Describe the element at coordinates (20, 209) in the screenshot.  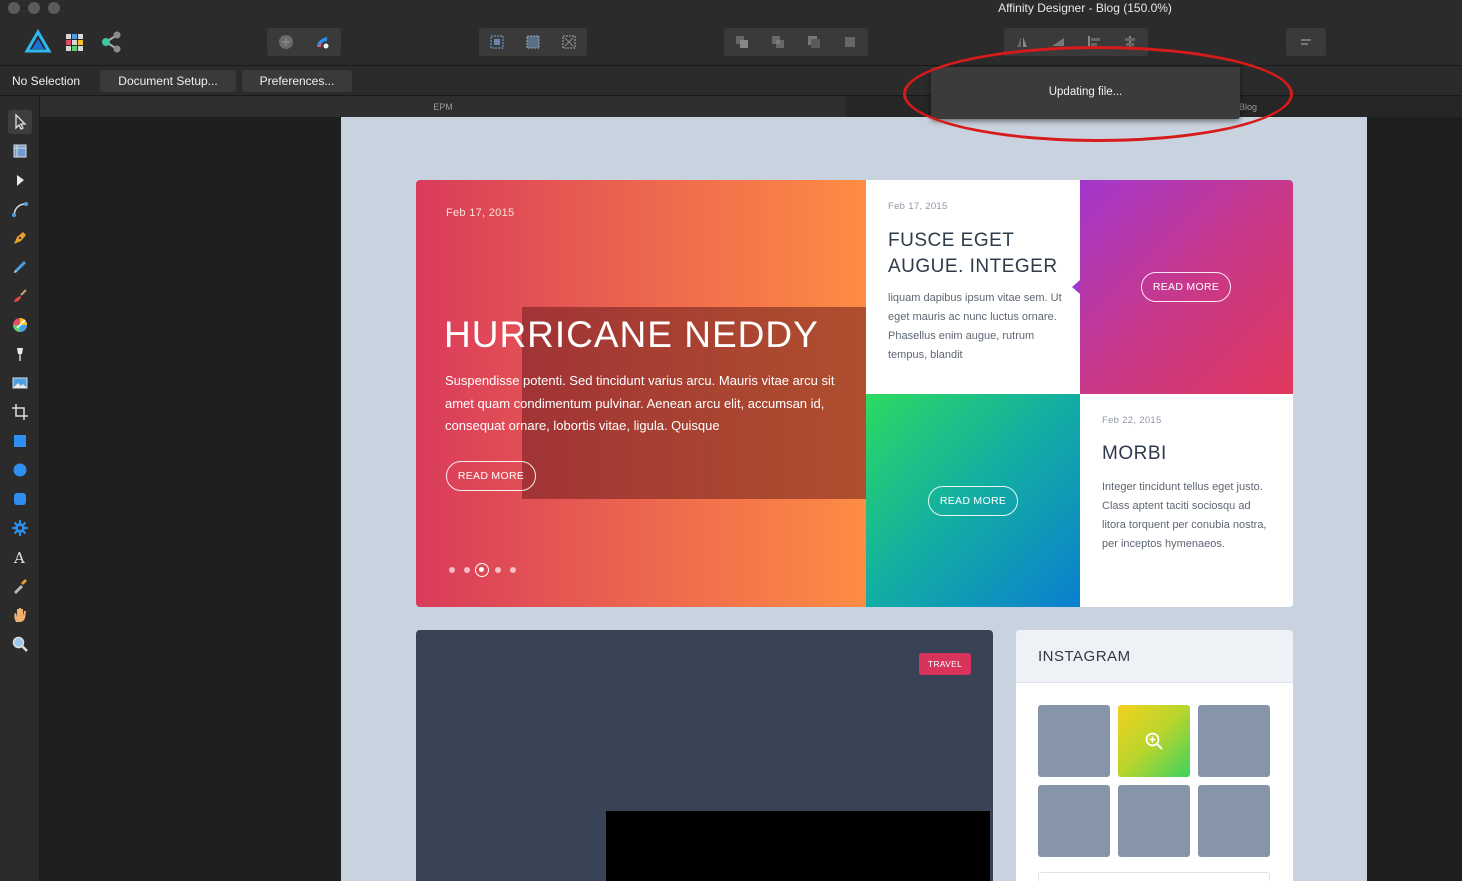
I see `corner-icon` at that location.